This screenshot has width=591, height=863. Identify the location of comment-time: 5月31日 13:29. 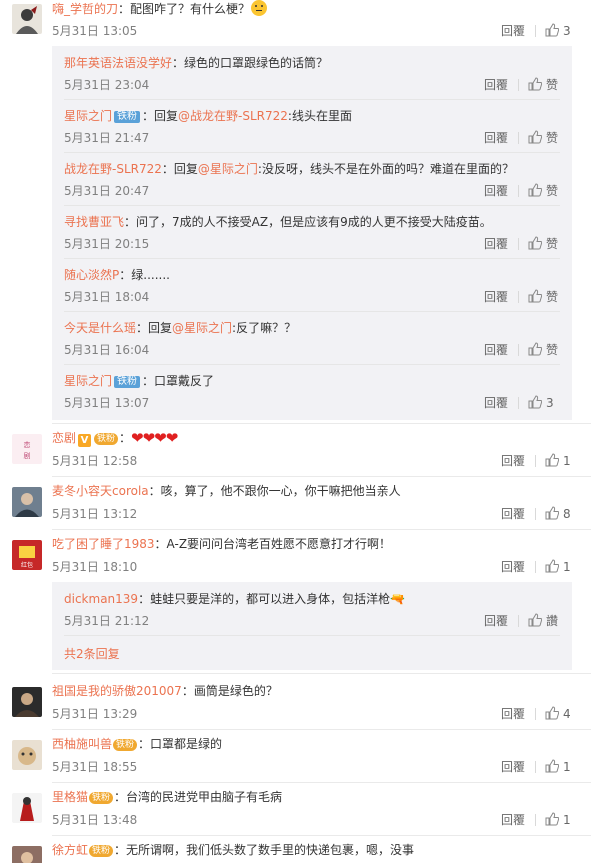
(95, 714).